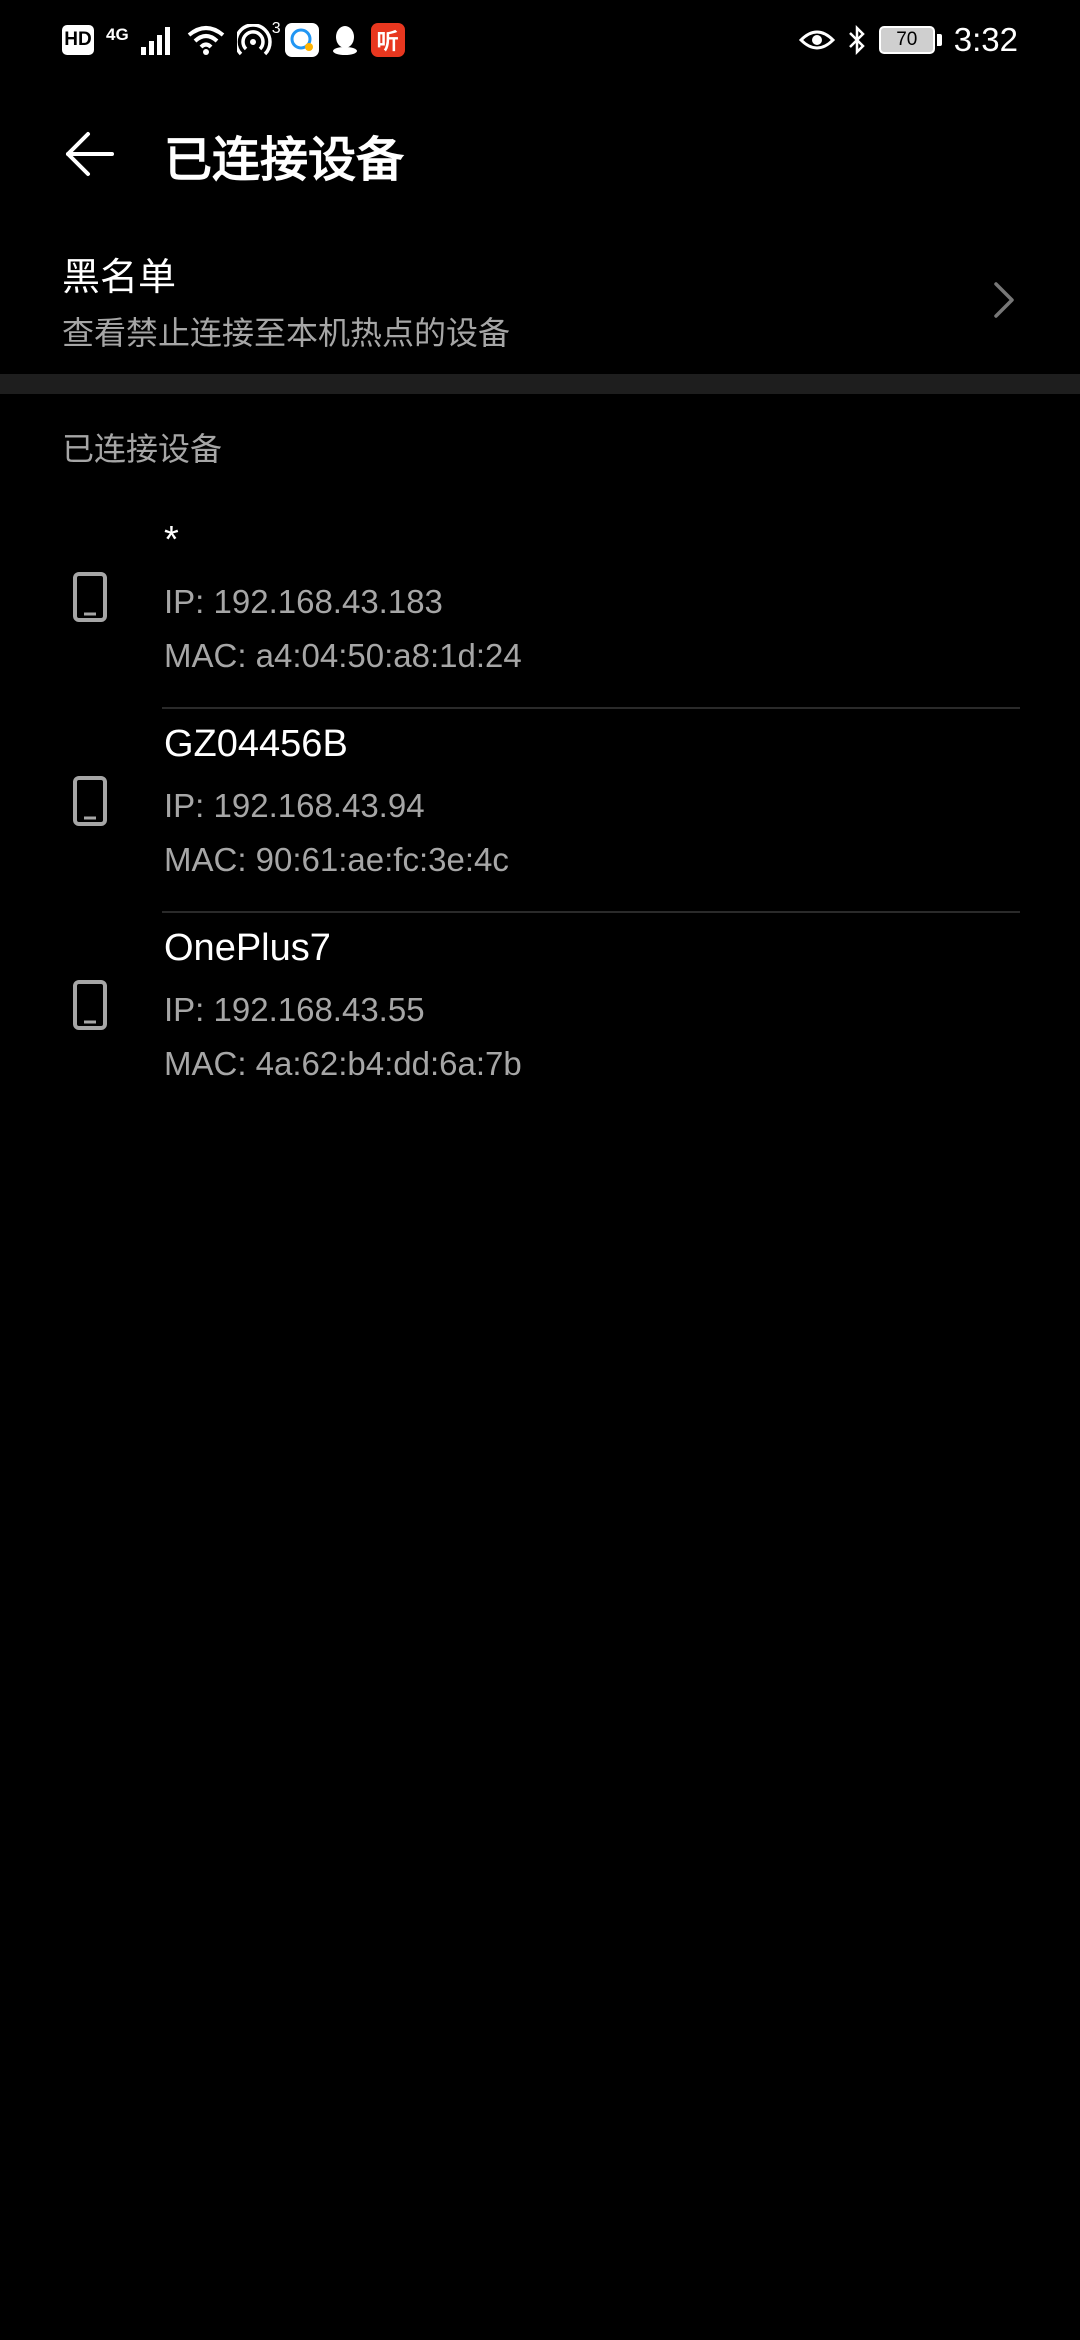 This screenshot has height=2340, width=1080. What do you see at coordinates (171, 540) in the screenshot?
I see `device-name: *` at bounding box center [171, 540].